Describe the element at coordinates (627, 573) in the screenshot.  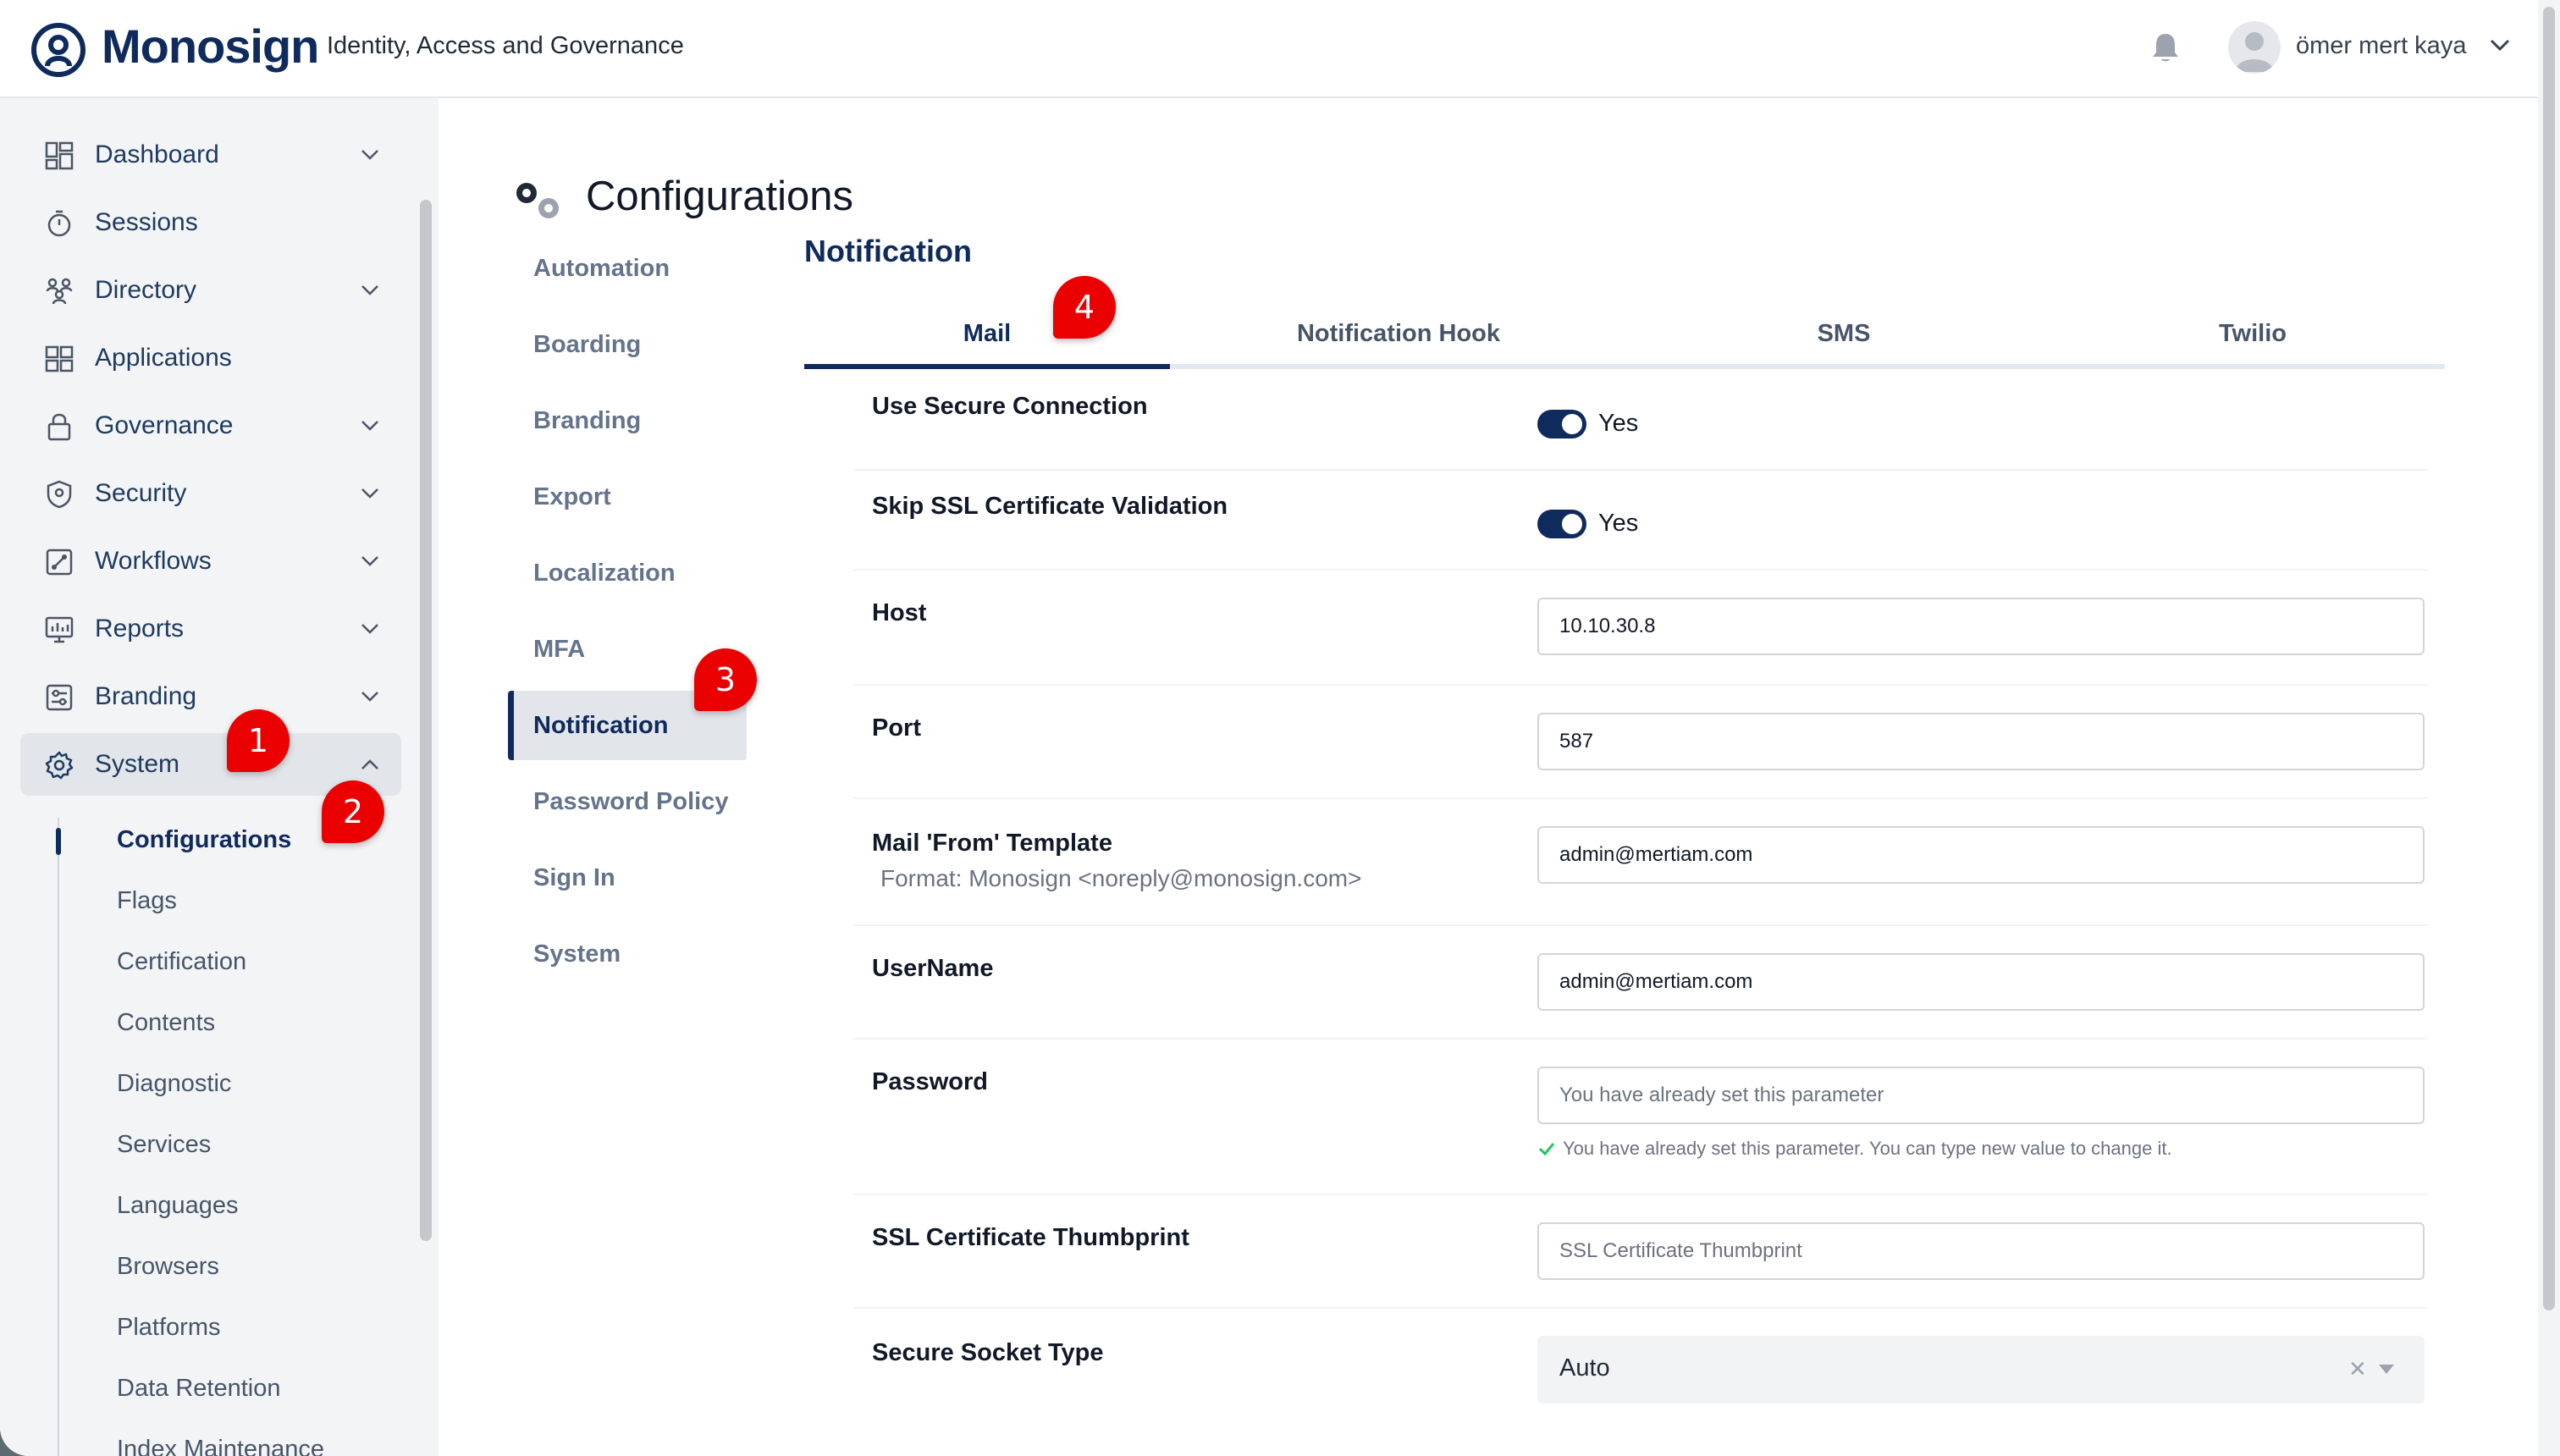
I see `config-menu-localization: Localization` at that location.